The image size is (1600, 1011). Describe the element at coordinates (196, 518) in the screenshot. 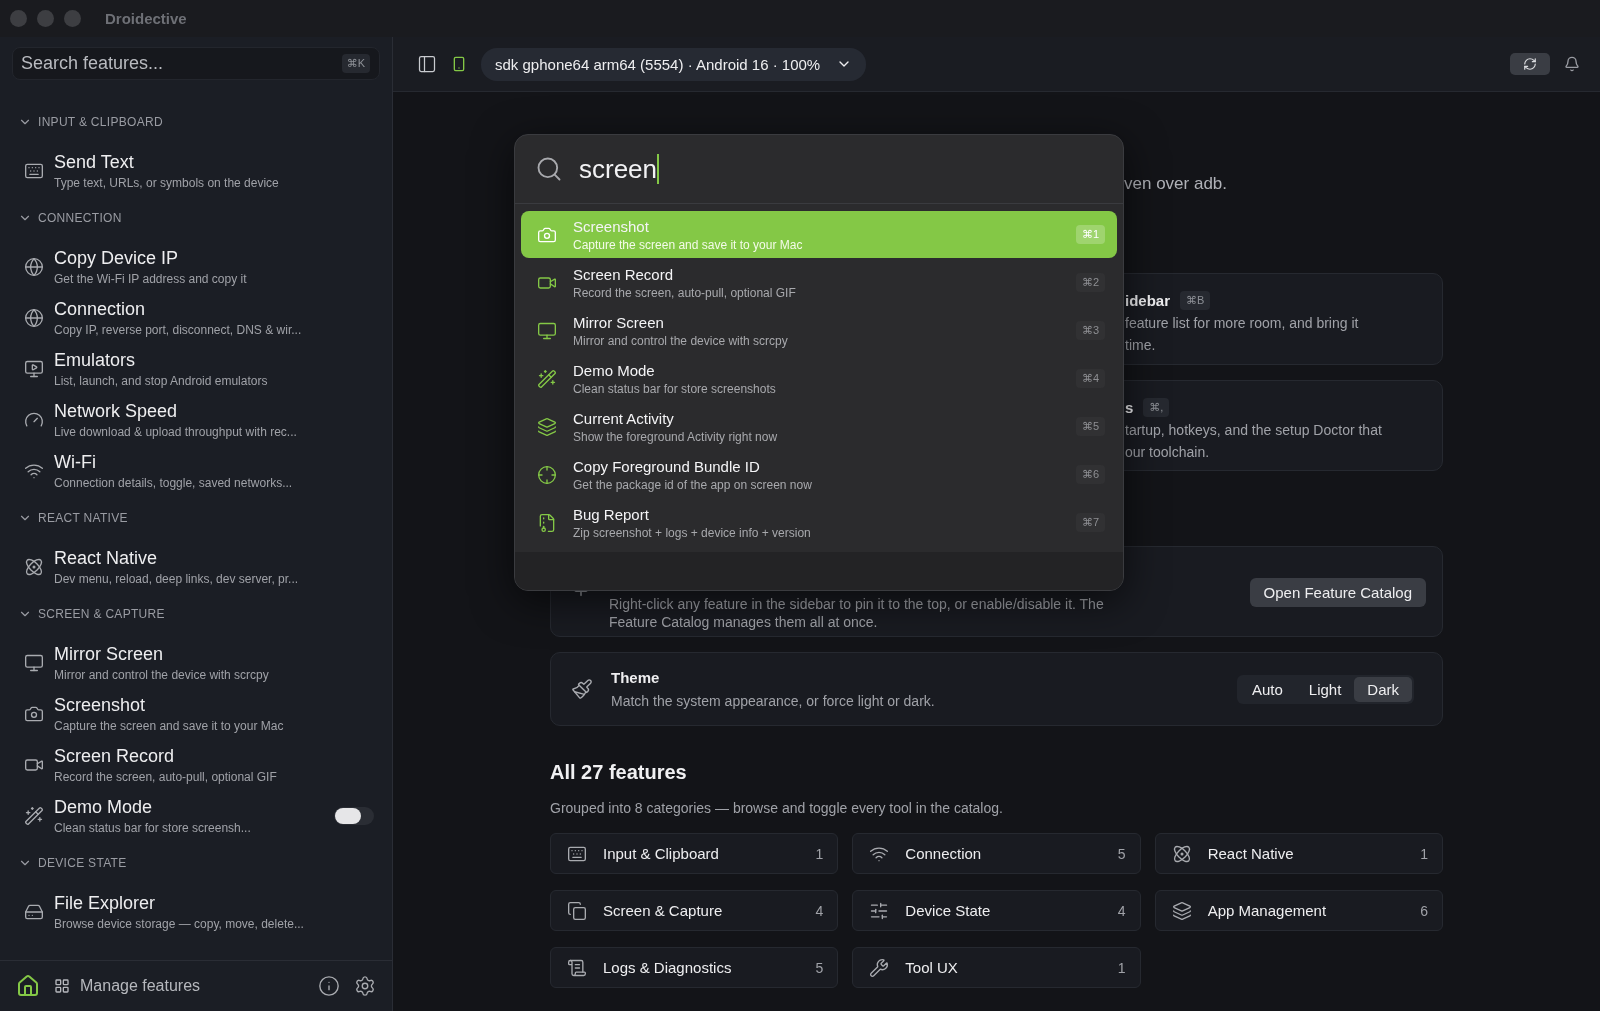

I see `section-header: REACT NATIVE` at that location.